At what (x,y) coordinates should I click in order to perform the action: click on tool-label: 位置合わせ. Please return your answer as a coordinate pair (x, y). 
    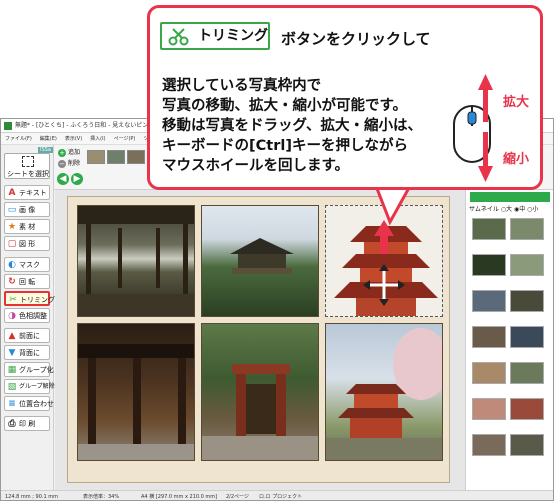
    Looking at the image, I should click on (36, 404).